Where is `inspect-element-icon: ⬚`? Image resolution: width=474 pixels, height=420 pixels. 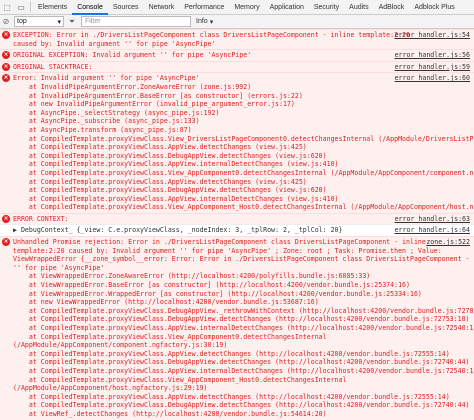 inspect-element-icon: ⬚ is located at coordinates (7, 7).